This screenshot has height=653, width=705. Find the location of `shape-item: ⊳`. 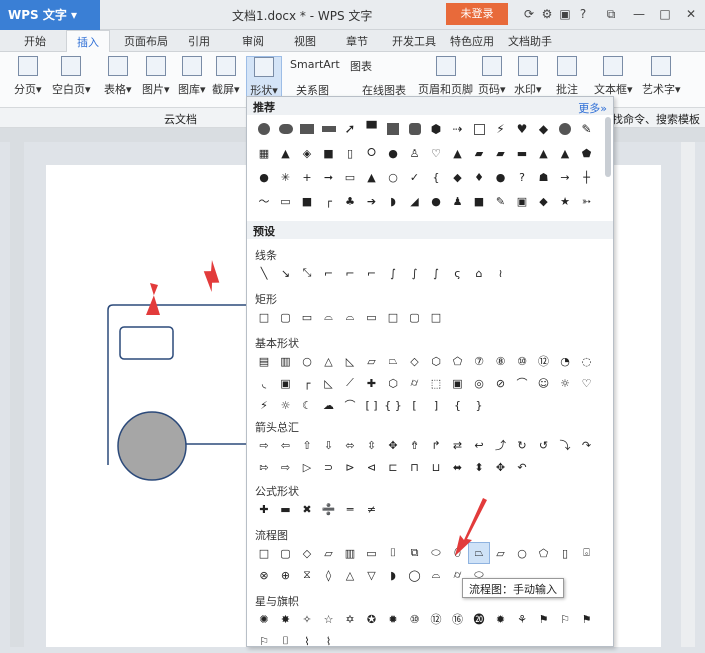

shape-item: ⊳ is located at coordinates (350, 467).